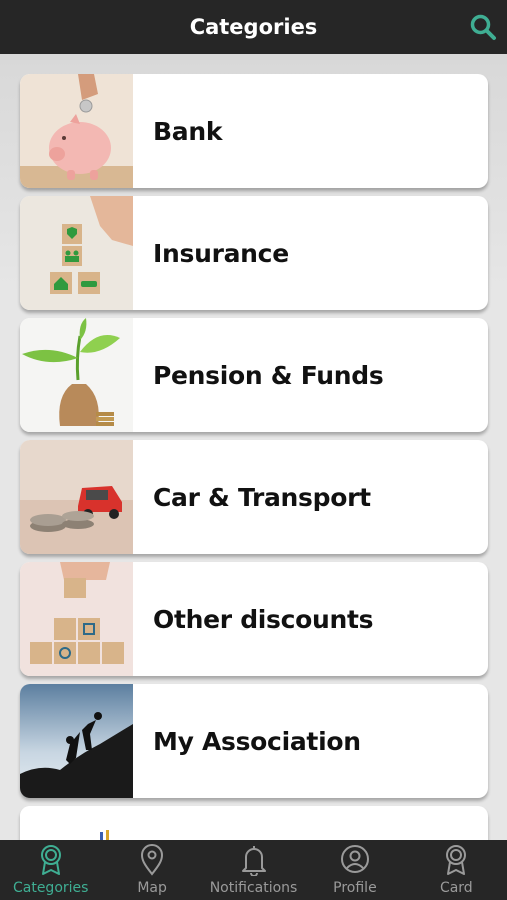 The height and width of the screenshot is (900, 507). I want to click on category-label: Car & Transport, so click(262, 497).